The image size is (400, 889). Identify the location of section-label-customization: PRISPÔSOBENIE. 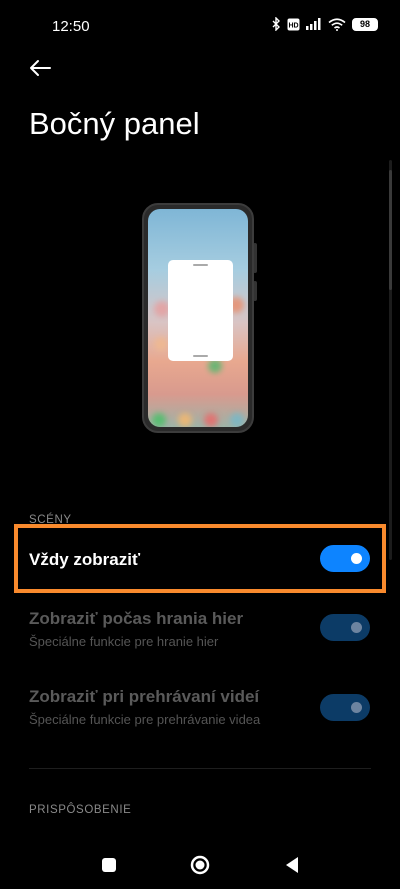
(80, 810).